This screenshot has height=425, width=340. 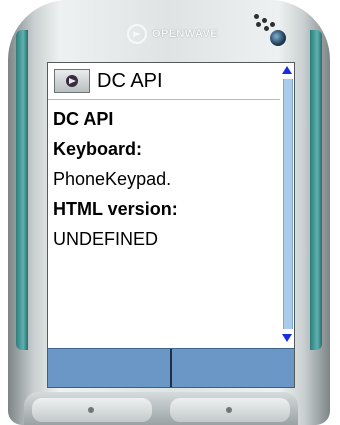 I want to click on right-key-dot-icon, so click(x=229, y=410).